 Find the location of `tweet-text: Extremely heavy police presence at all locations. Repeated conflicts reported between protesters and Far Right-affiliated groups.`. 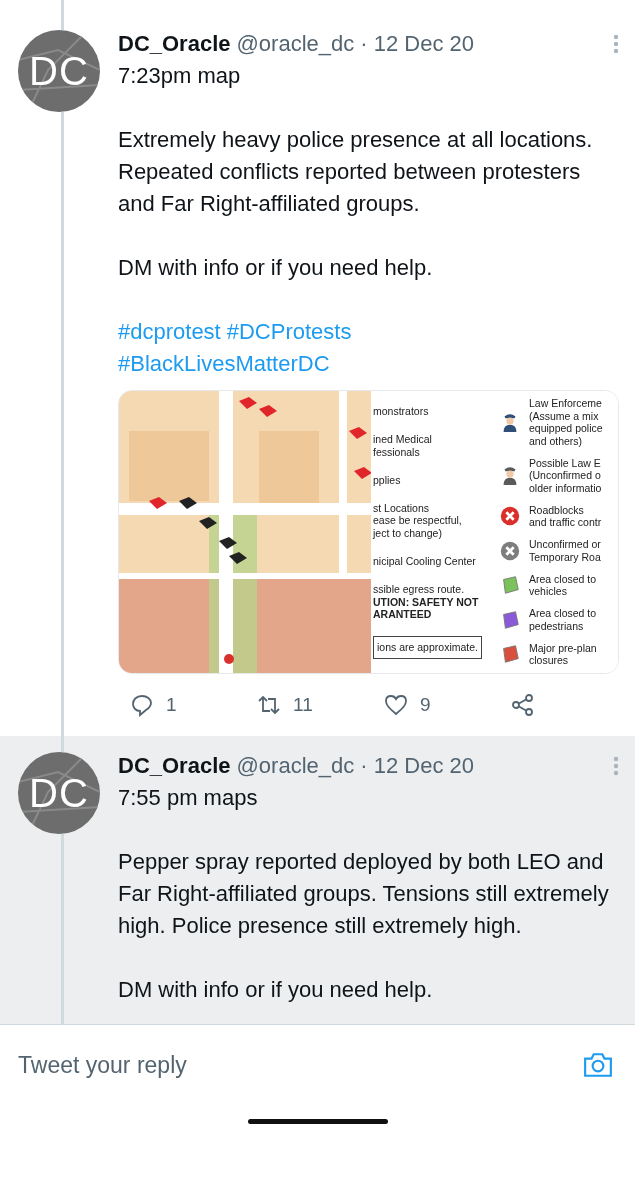

tweet-text: Extremely heavy police presence at all locations. Repeated conflicts reported between protesters and Far Right-affiliated groups. is located at coordinates (356, 172).